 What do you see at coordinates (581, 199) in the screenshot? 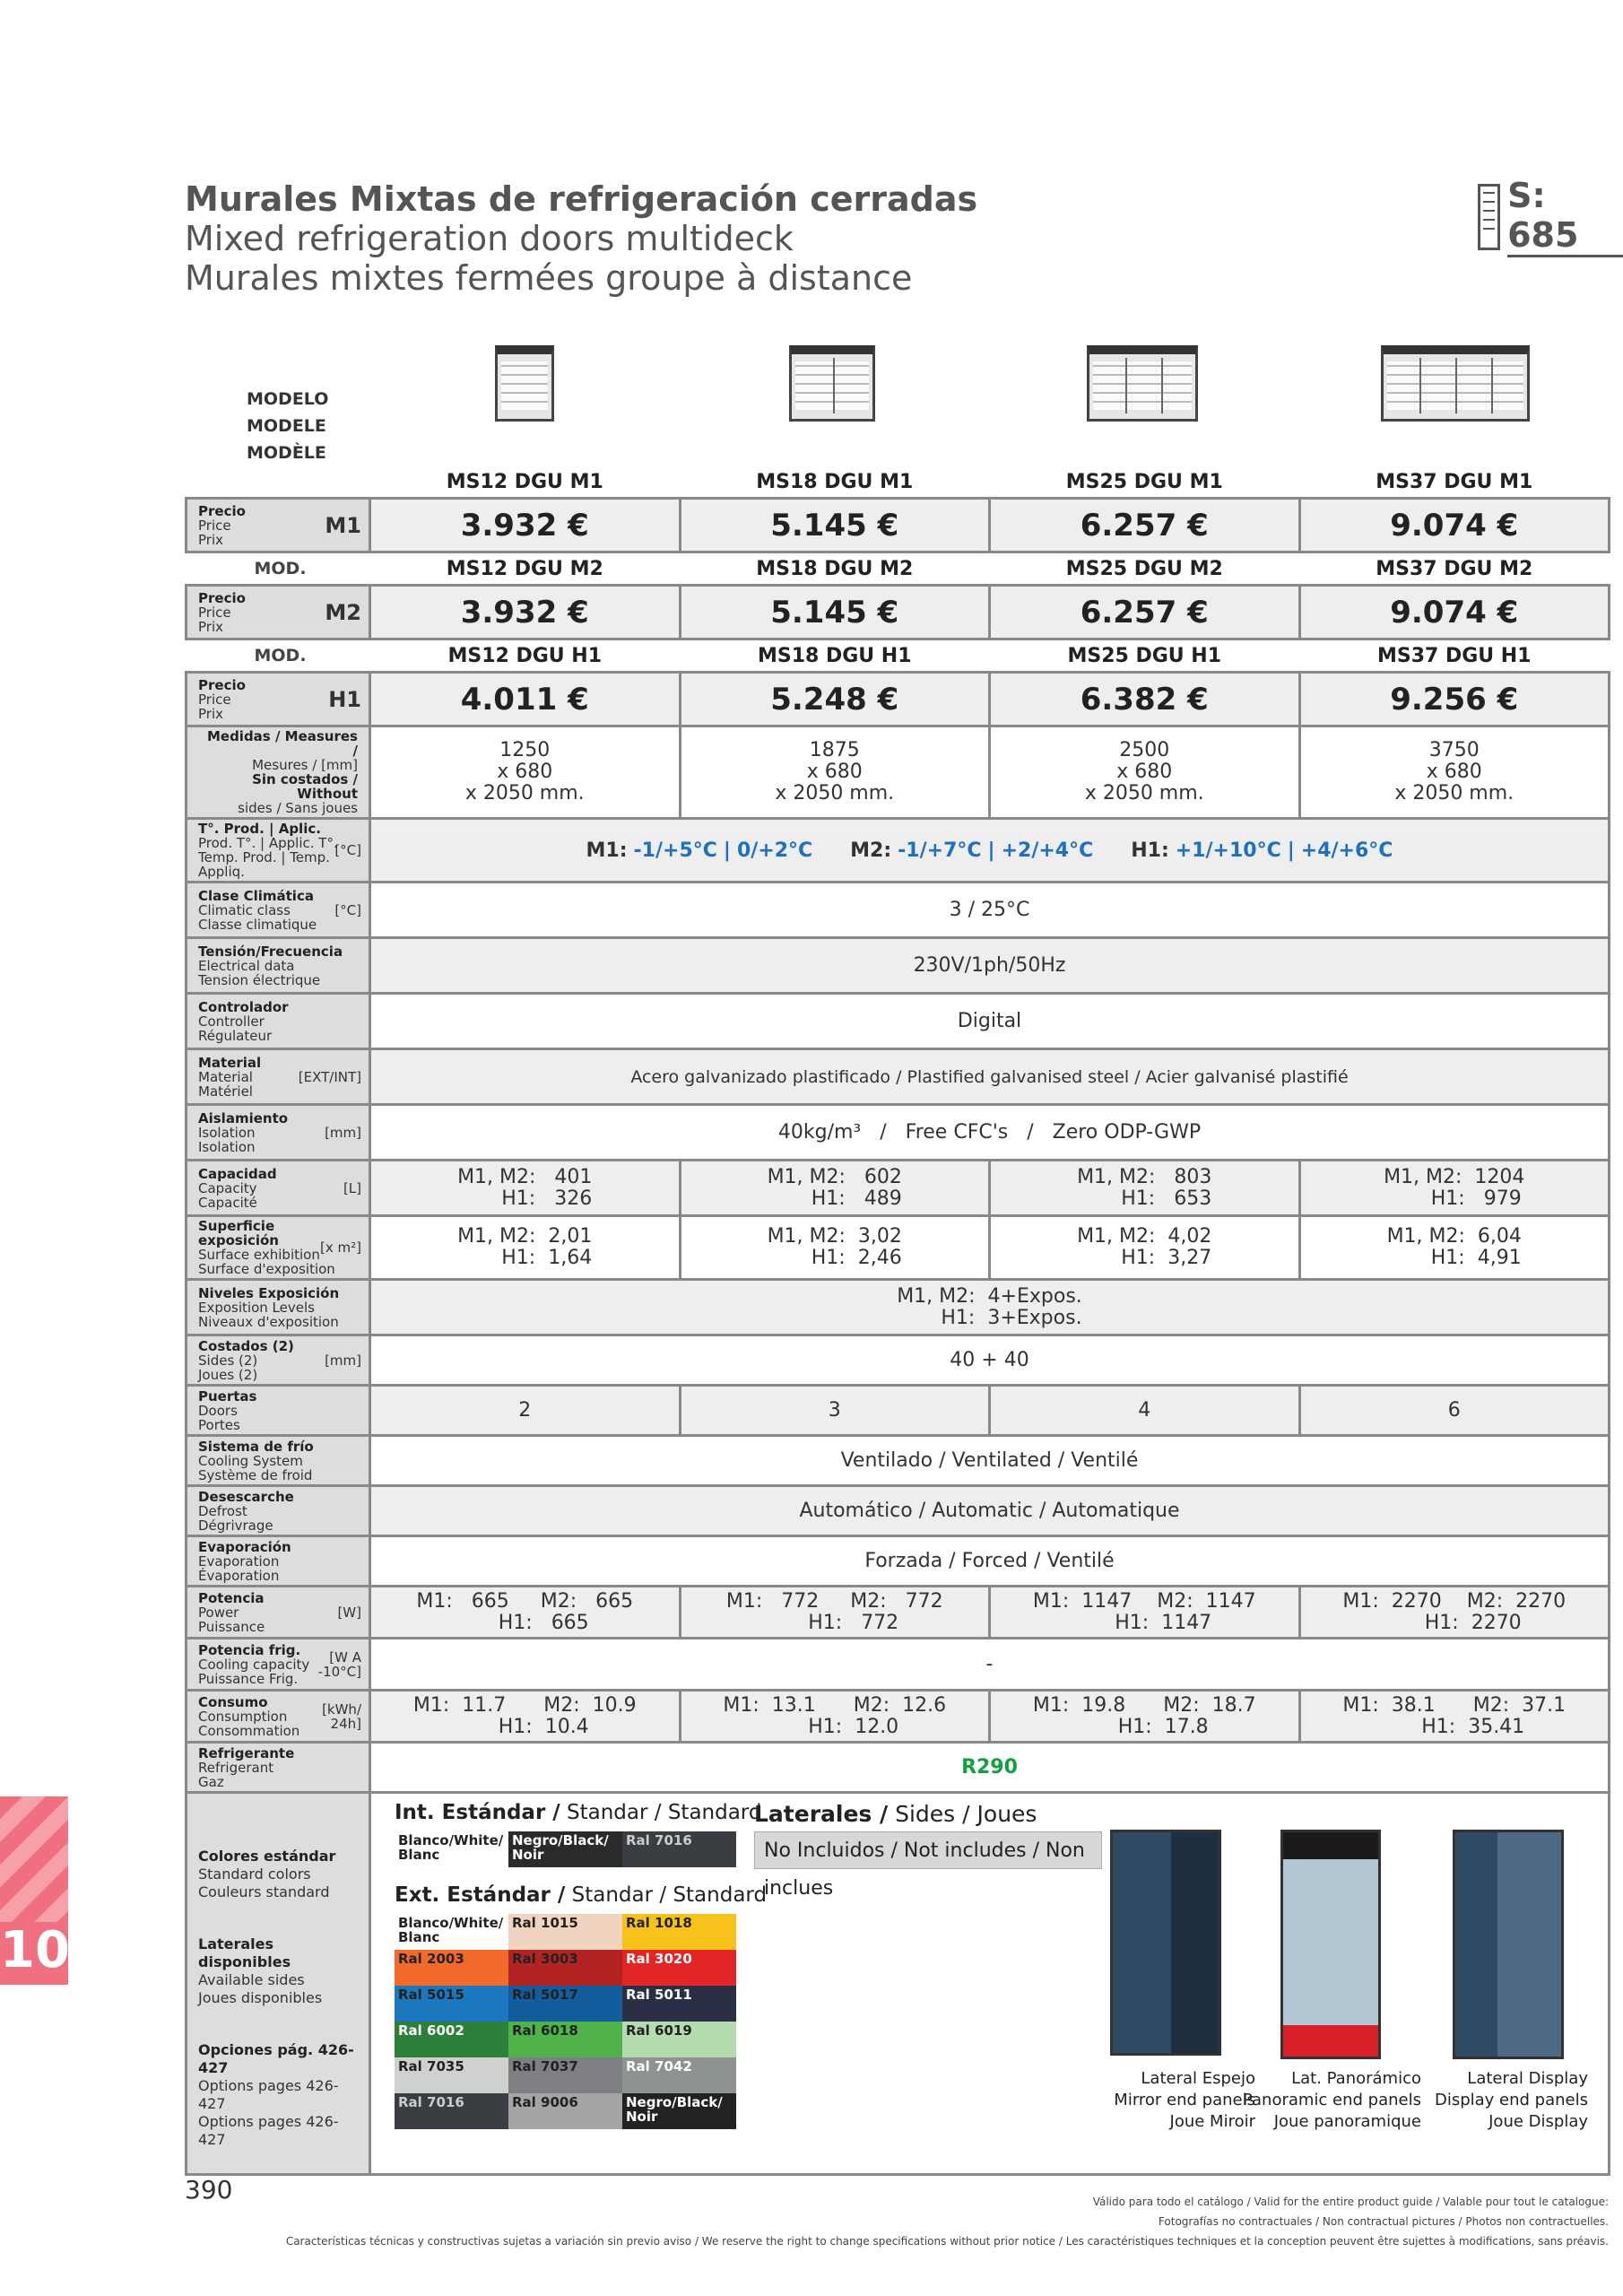
I see `title-es: Murales Mixtas de refrigeración cerradas` at bounding box center [581, 199].